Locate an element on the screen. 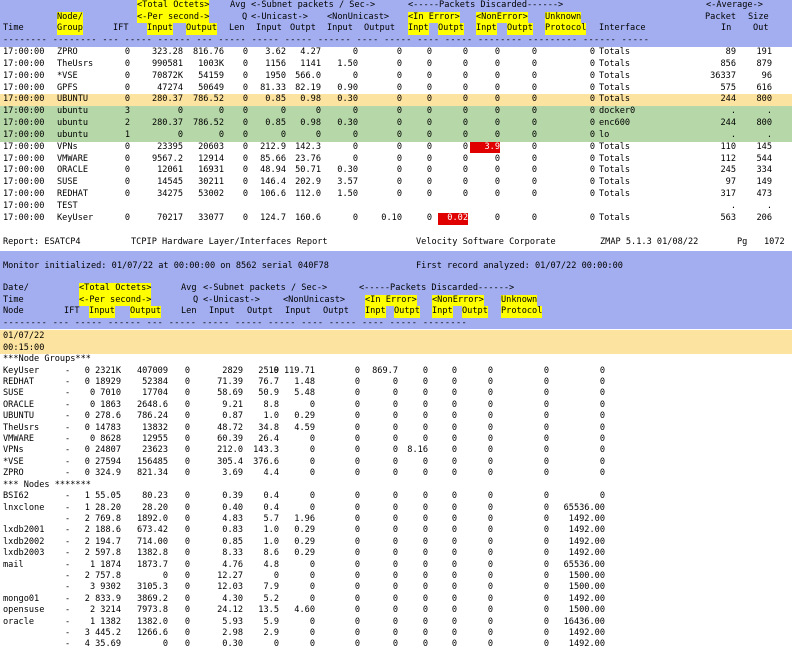  table-row: - 4 35.69 0 0 0.30 0 0 0 0 0 0 0 0 1492.00 is located at coordinates (396, 644).